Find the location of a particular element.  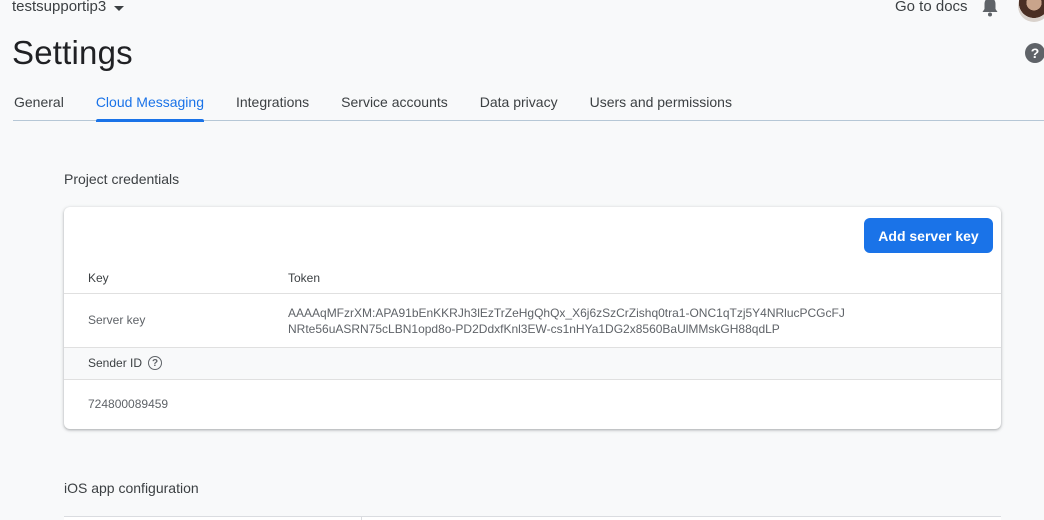

header-divider is located at coordinates (532, 293).